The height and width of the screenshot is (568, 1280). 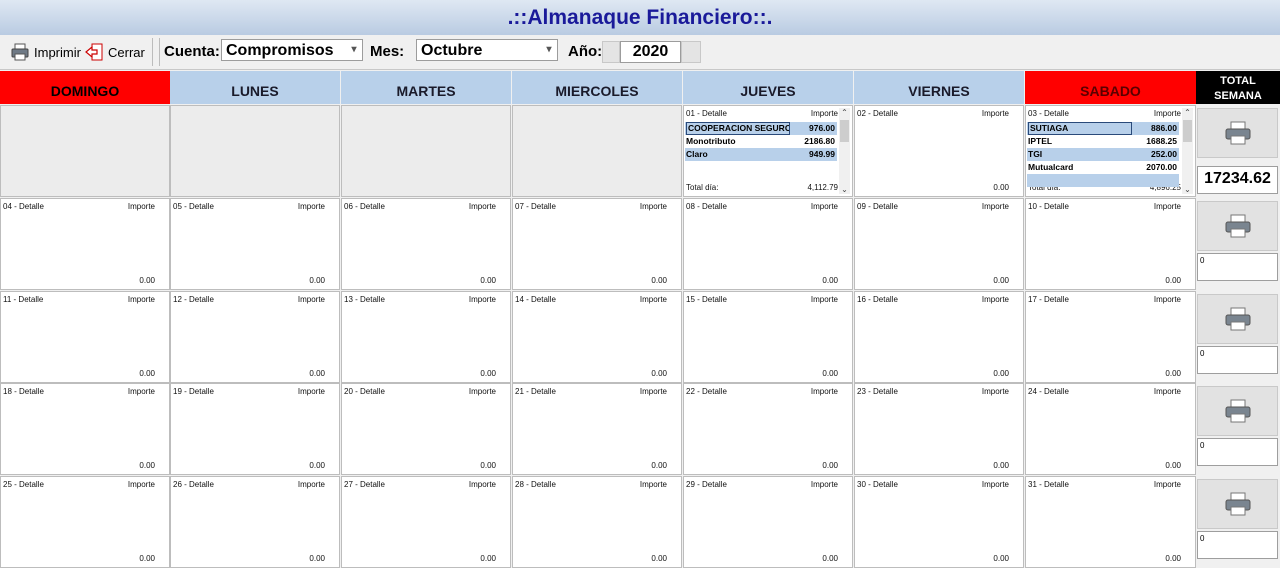 I want to click on entry-row: Mutualcard 2070.00, so click(x=1103, y=167).